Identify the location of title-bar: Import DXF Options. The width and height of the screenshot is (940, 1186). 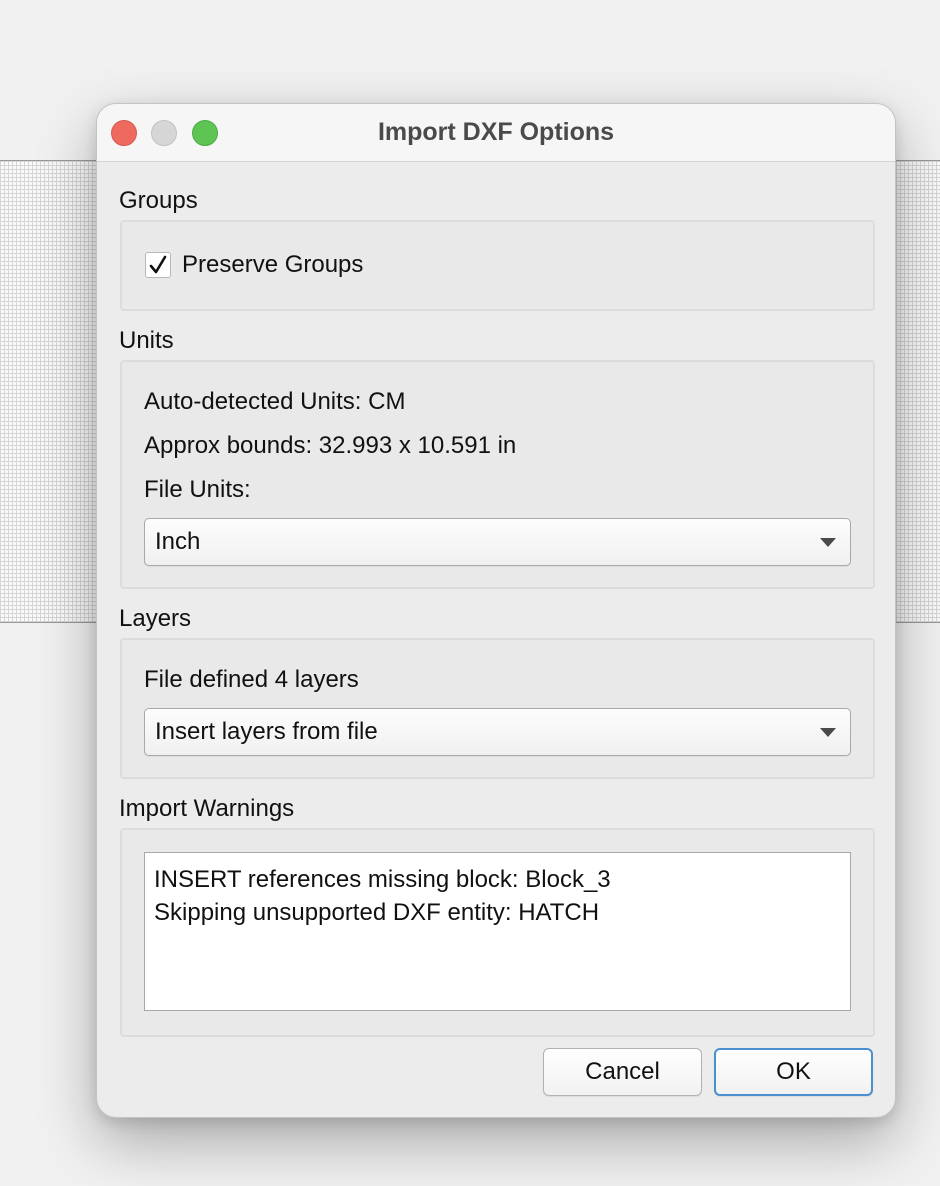
(496, 133).